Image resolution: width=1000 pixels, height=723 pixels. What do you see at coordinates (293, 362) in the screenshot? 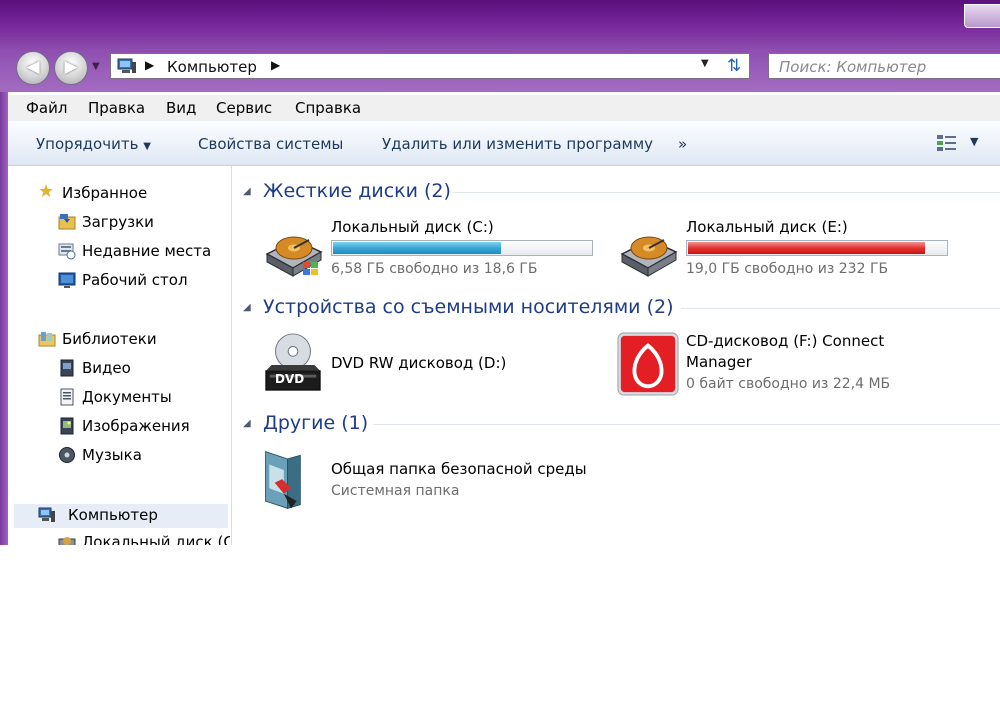
I see `dvd-drive-icon` at bounding box center [293, 362].